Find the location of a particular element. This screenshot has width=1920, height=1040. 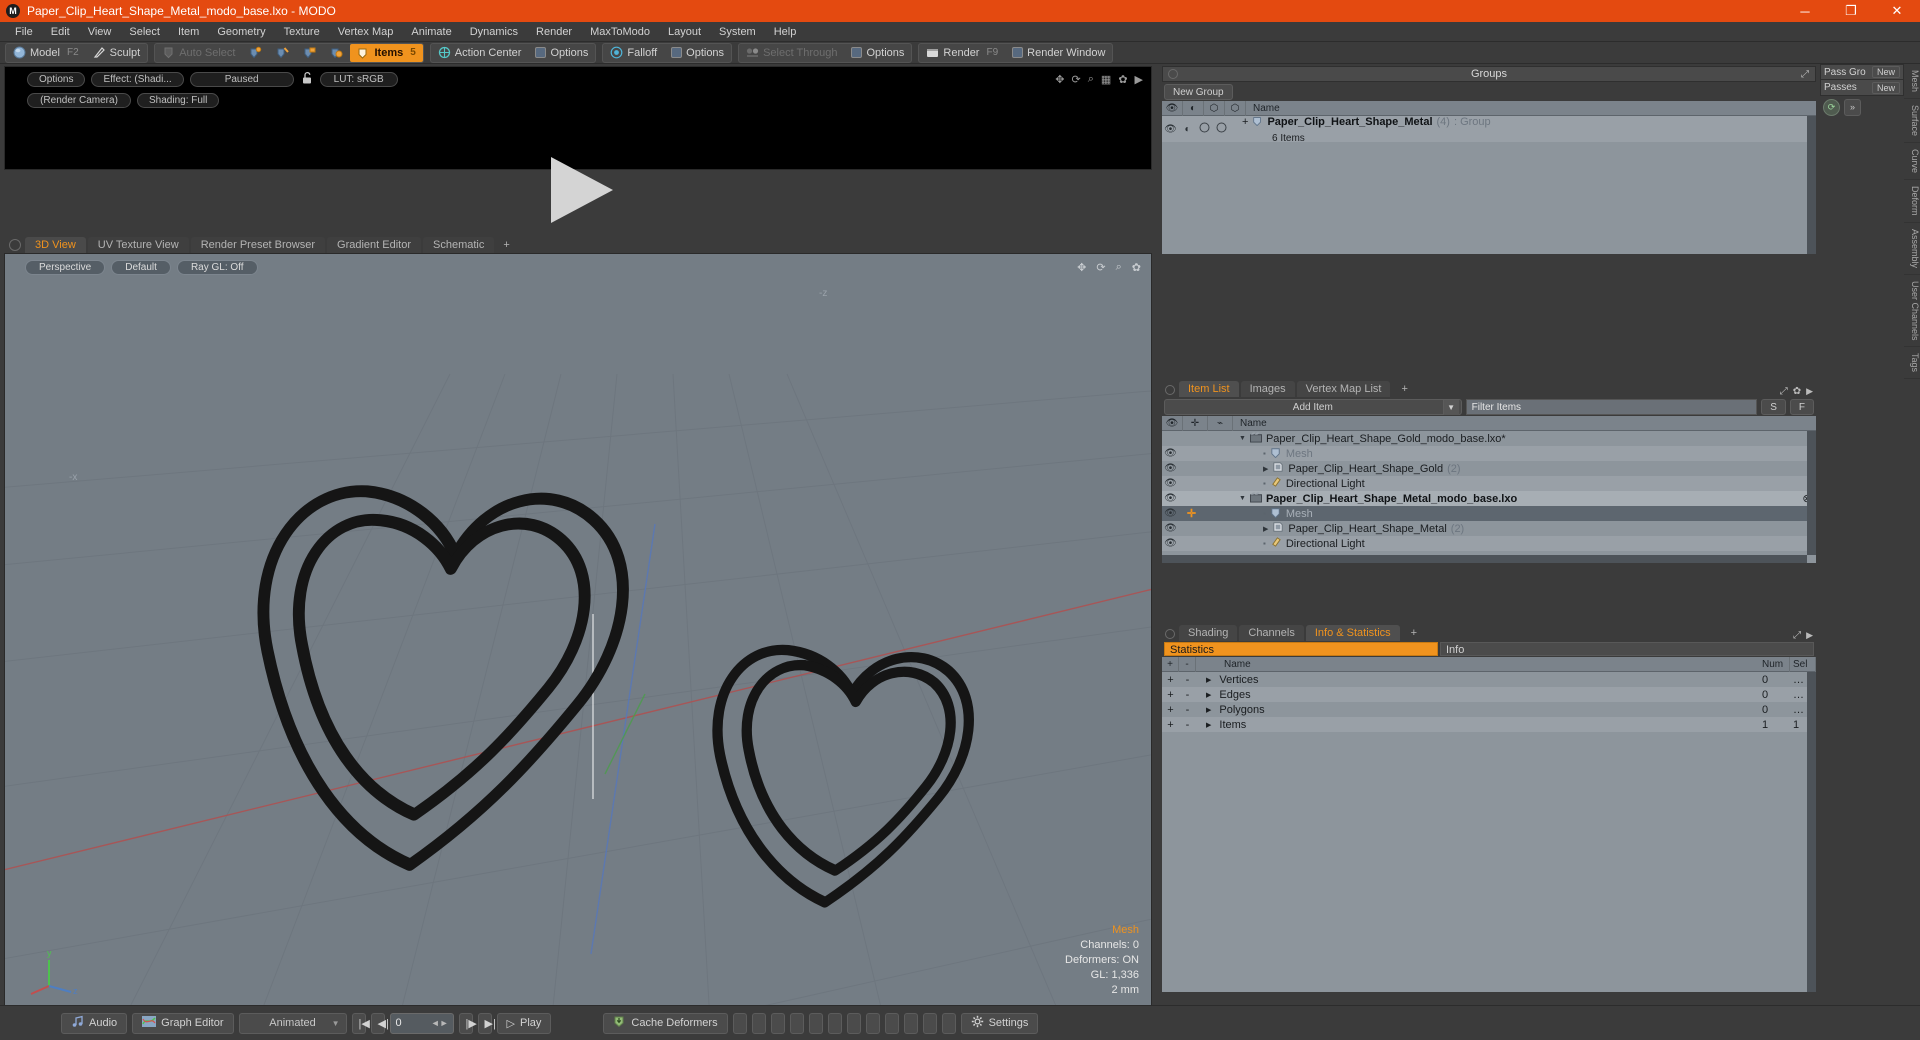

frame-spinner-icon: ◄► is located at coordinates (440, 1023).